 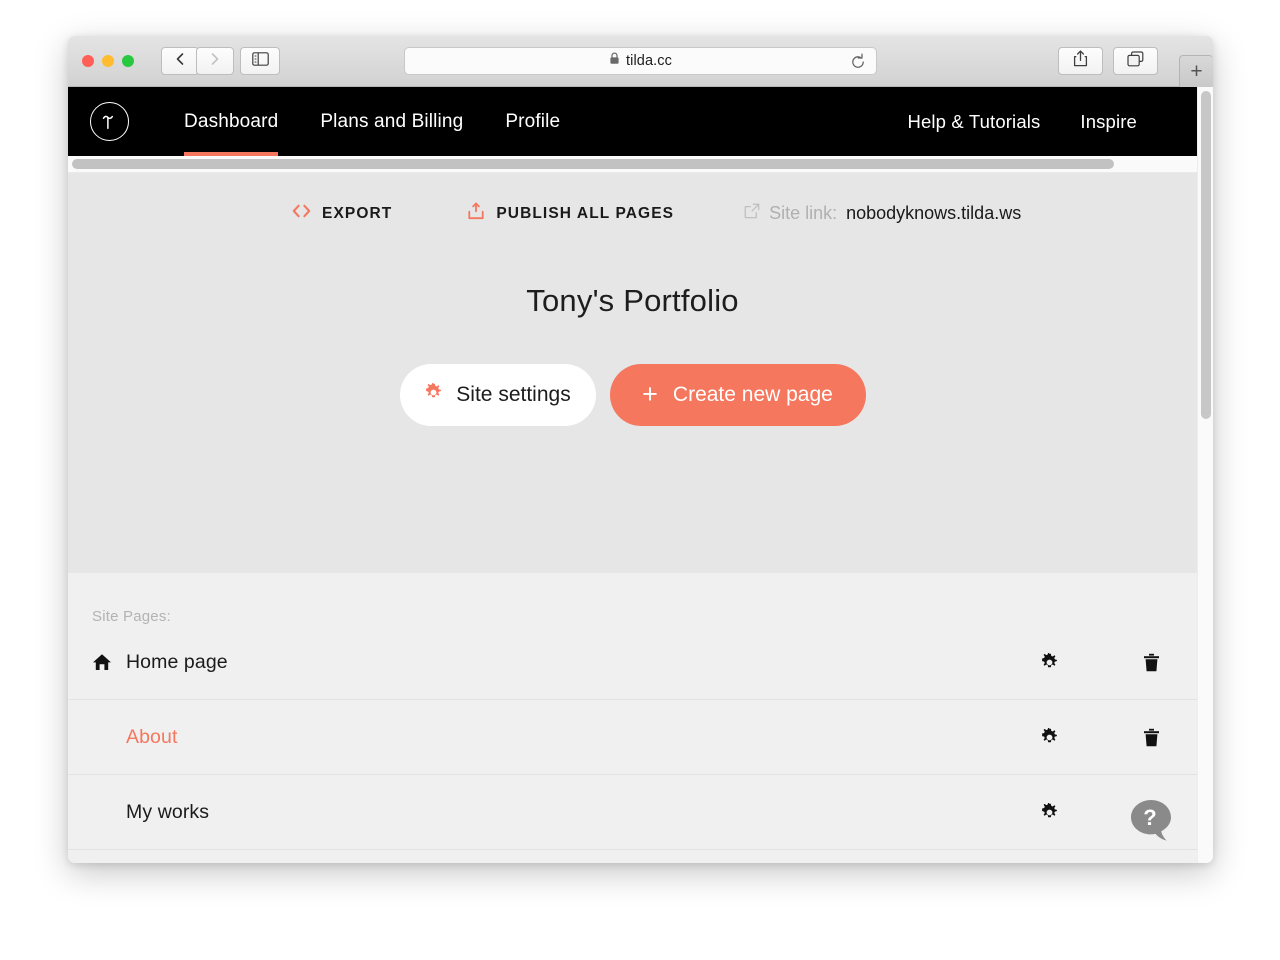 What do you see at coordinates (357, 213) in the screenshot?
I see `export-label: EXPORT` at bounding box center [357, 213].